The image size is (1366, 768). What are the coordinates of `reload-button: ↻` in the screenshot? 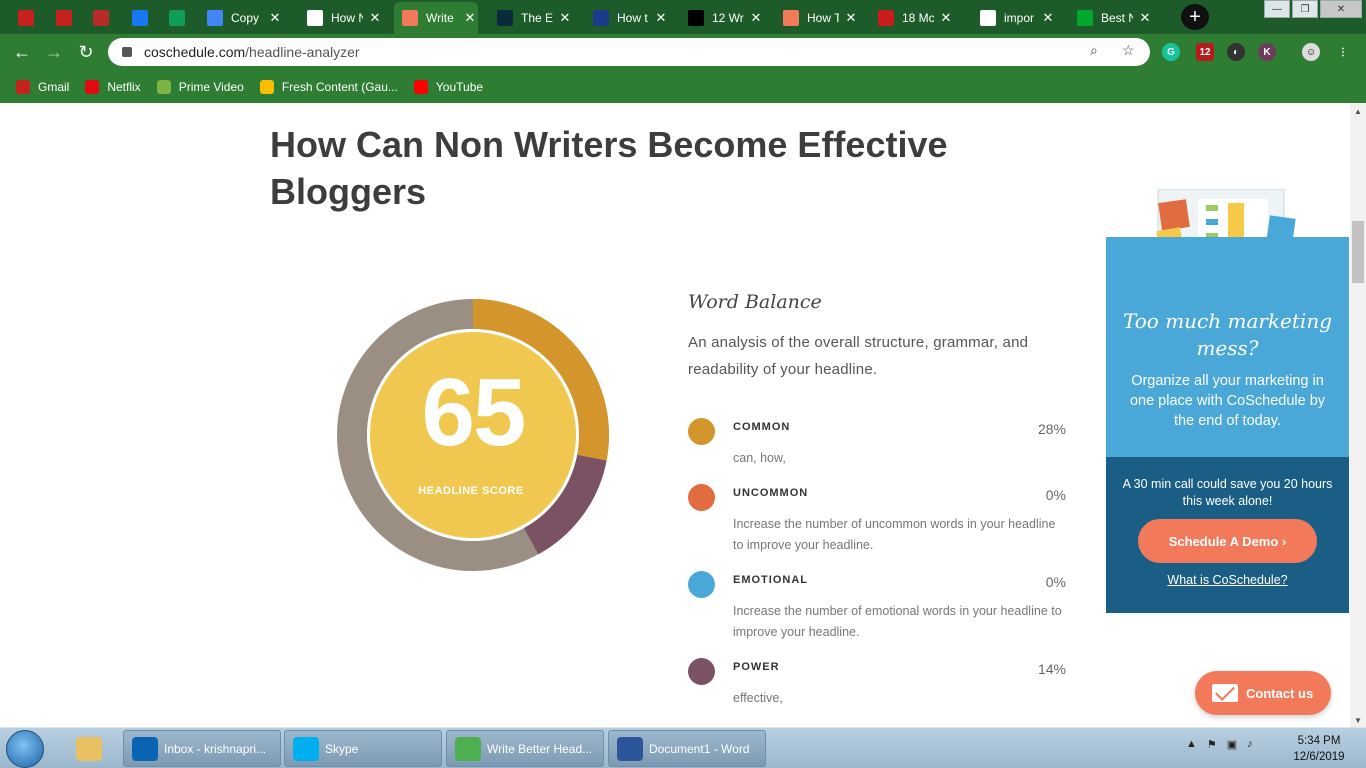 It's located at (86, 52).